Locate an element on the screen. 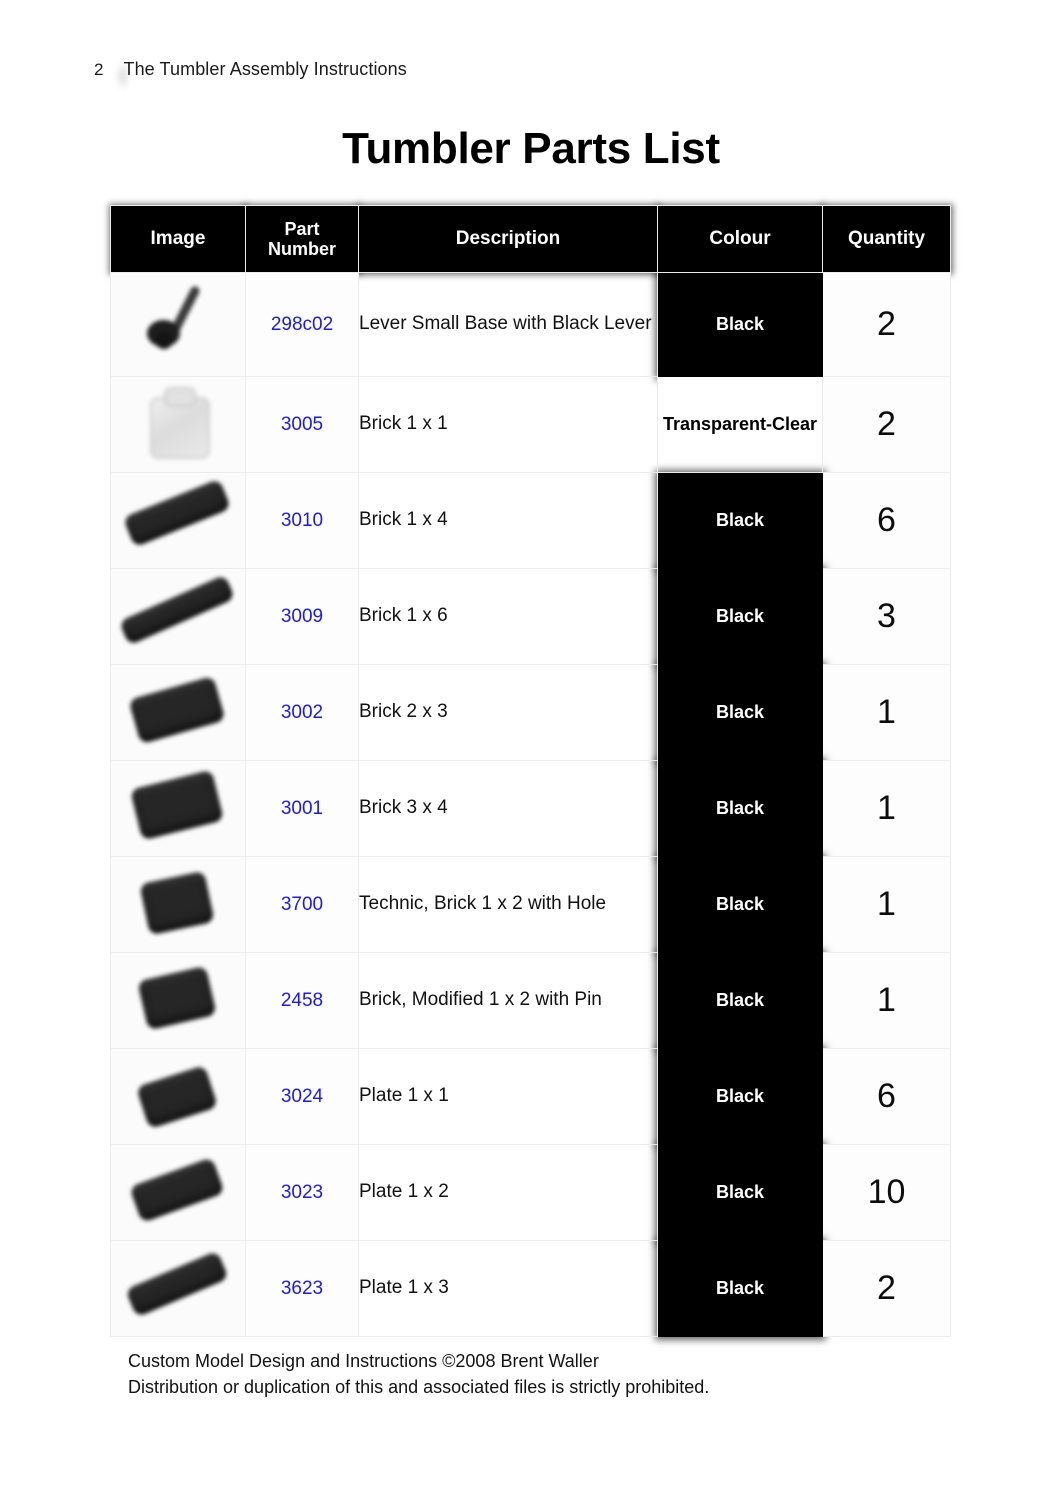 The width and height of the screenshot is (1062, 1505). part-number-link: 3005 is located at coordinates (302, 424).